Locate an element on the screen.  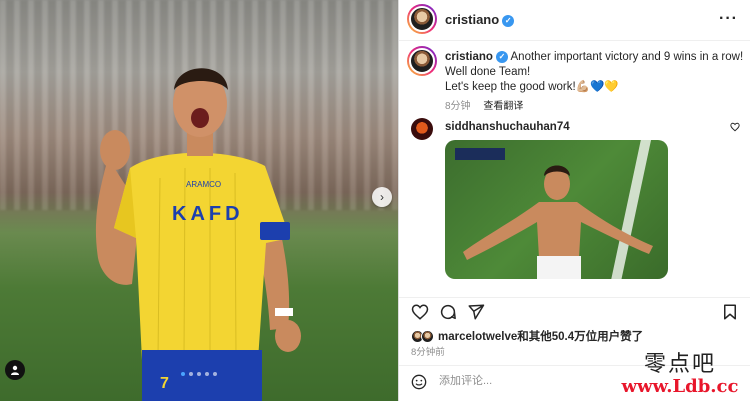
carousel-dots is located at coordinates (199, 374).